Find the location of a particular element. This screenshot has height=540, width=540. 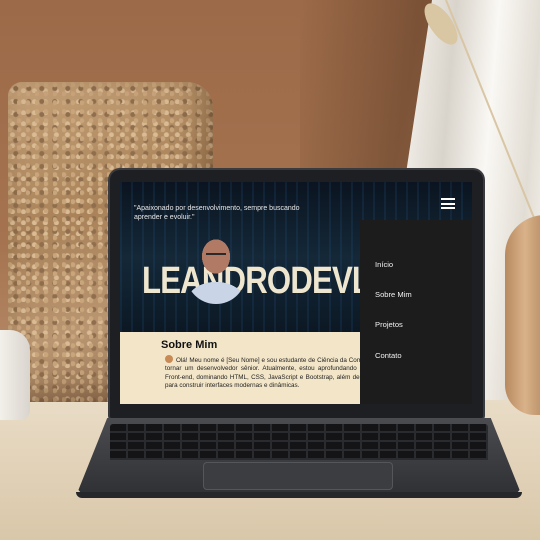

nav-item-projetos: Projetos is located at coordinates (389, 324).